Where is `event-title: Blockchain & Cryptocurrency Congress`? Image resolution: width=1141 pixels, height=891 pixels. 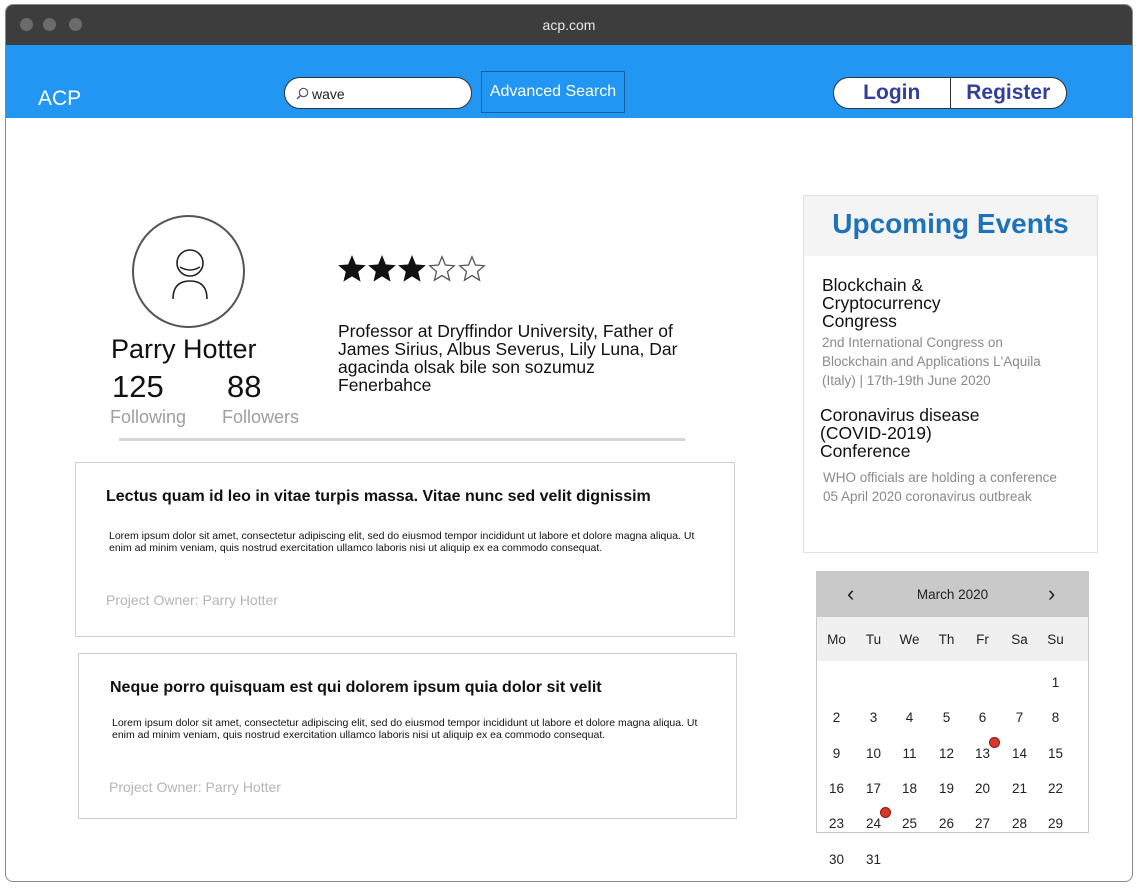
event-title: Blockchain & Cryptocurrency Congress is located at coordinates (907, 303).